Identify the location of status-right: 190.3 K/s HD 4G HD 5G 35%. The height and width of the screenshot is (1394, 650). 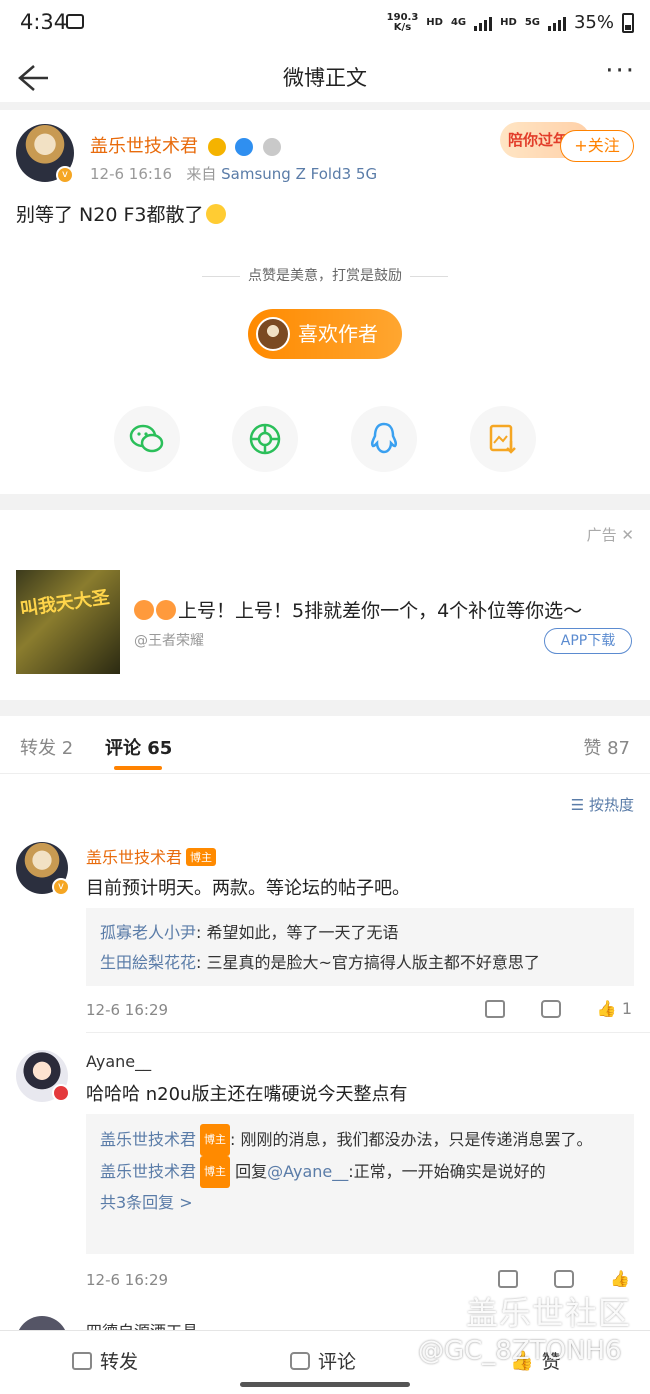
(510, 22).